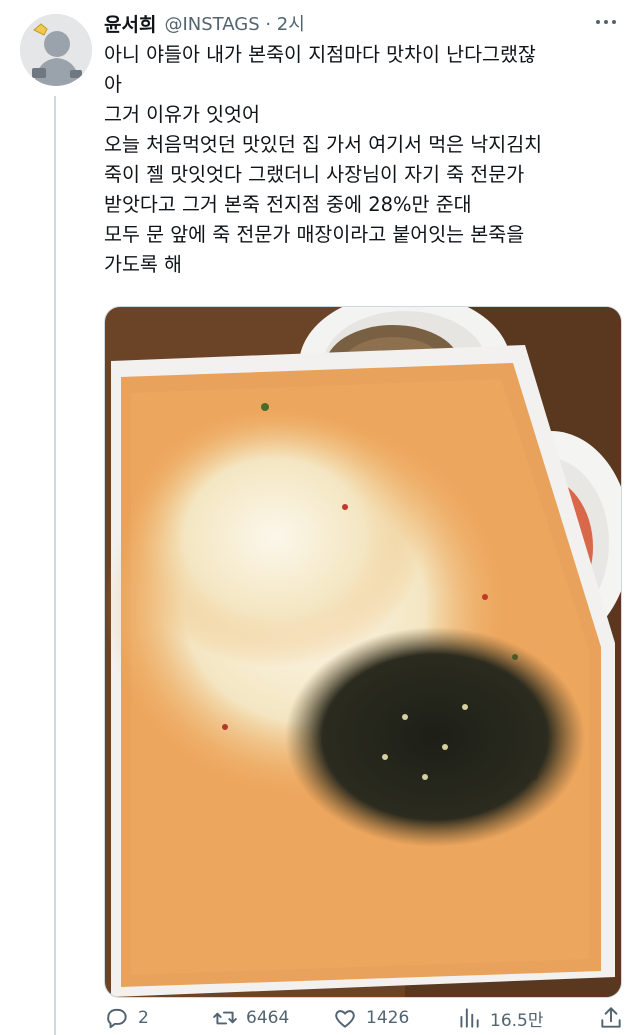 The width and height of the screenshot is (640, 1035). Describe the element at coordinates (130, 23) in the screenshot. I see `display-name: 윤서희` at that location.